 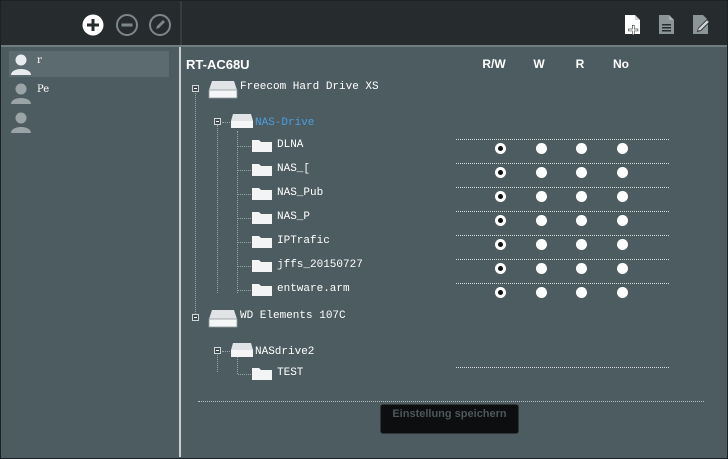 What do you see at coordinates (290, 373) in the screenshot?
I see `folder-name: TEST` at bounding box center [290, 373].